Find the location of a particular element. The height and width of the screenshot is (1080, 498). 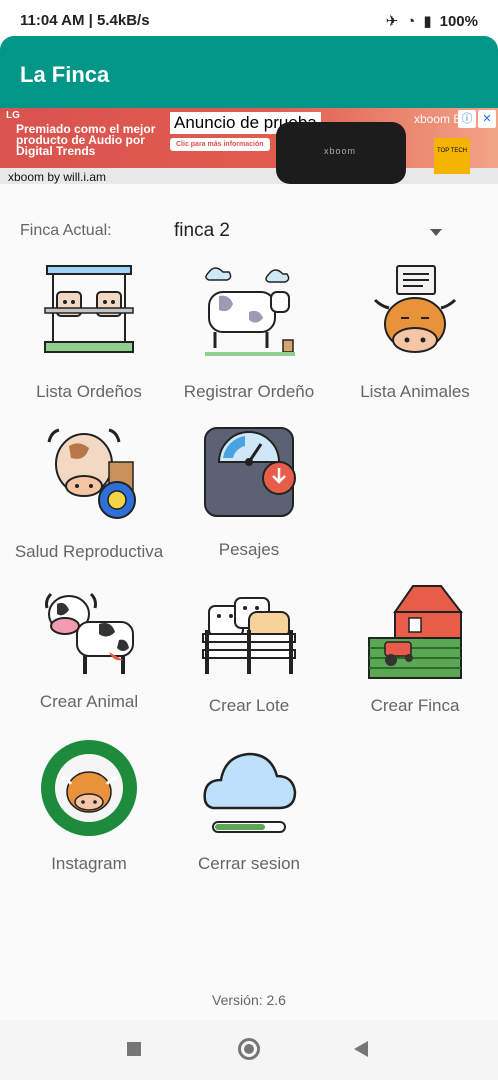

menu-registrar-ordeno: Registrar Ordeño is located at coordinates (249, 337).